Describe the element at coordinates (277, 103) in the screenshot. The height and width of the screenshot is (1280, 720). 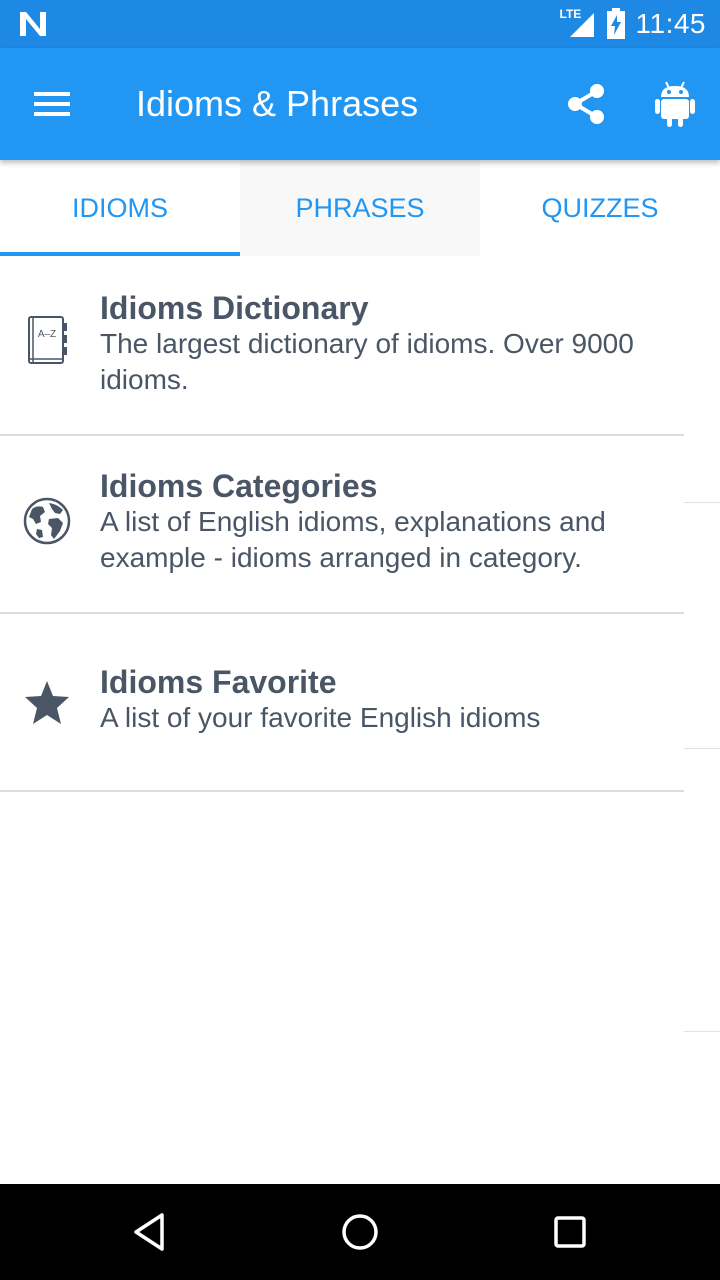
I see `app-title: Idioms & Phrases` at that location.